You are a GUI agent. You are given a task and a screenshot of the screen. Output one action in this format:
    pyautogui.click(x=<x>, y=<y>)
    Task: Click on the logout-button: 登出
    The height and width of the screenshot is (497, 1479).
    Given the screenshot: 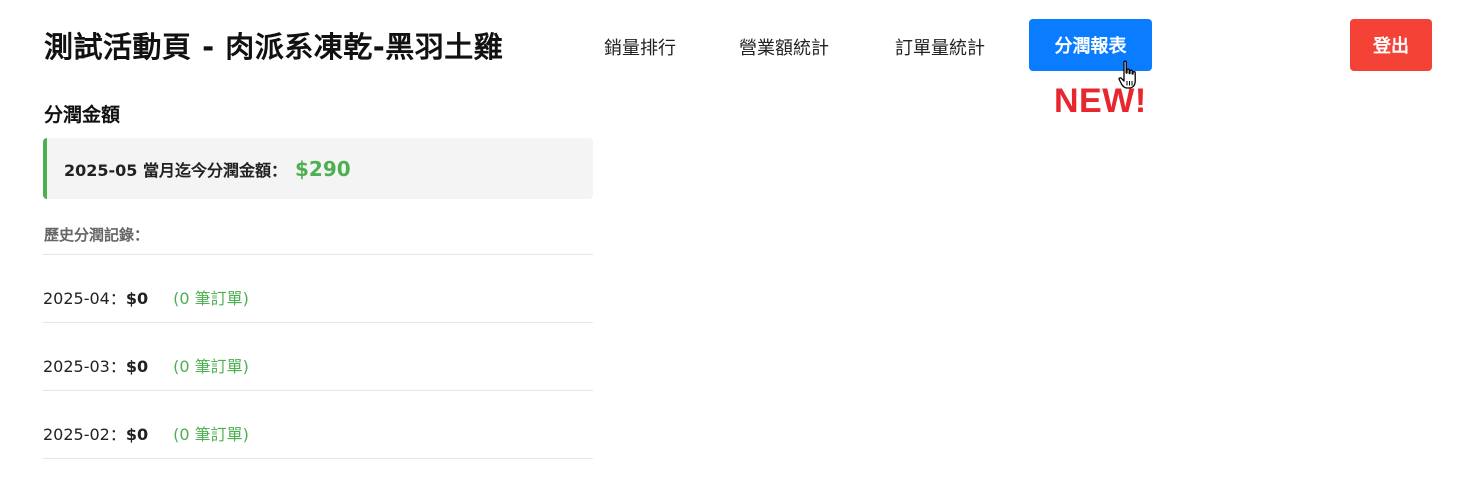 What is the action you would take?
    pyautogui.click(x=1391, y=45)
    